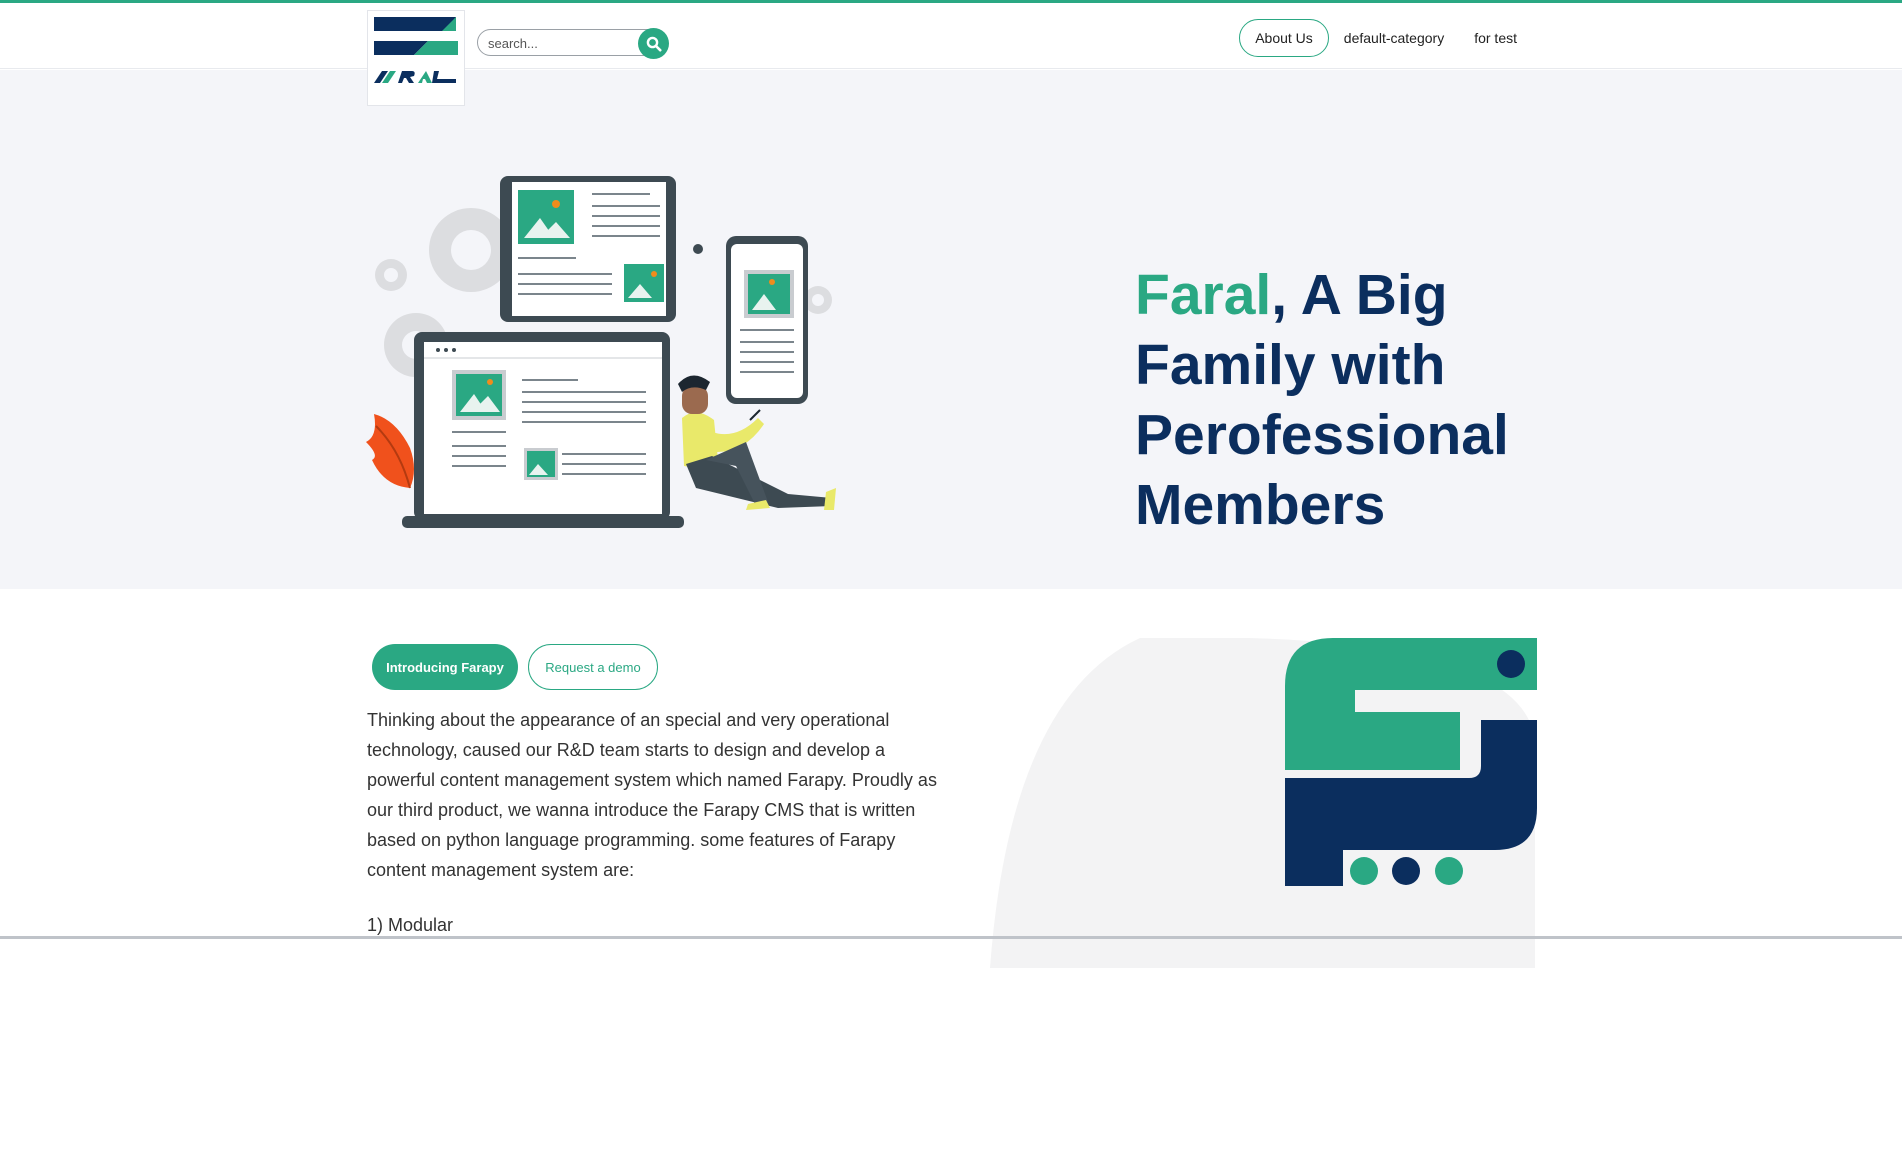 This screenshot has height=1158, width=1902. Describe the element at coordinates (1284, 38) in the screenshot. I see `nav-item-about-us: About Us` at that location.